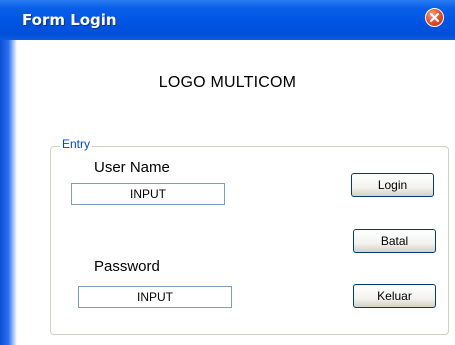 The width and height of the screenshot is (455, 345). I want to click on window-title: Form Login, so click(69, 20).